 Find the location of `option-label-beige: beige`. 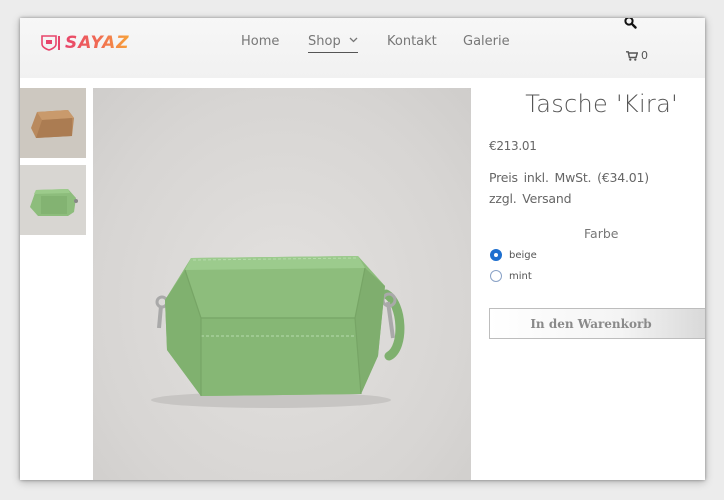

option-label-beige: beige is located at coordinates (523, 255).